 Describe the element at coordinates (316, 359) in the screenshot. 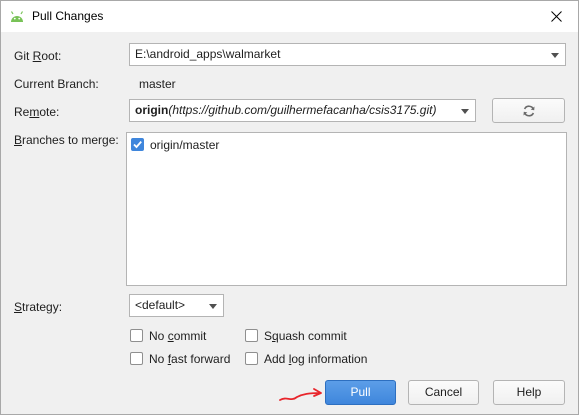

I see `add-log-information-label: Add log information` at that location.